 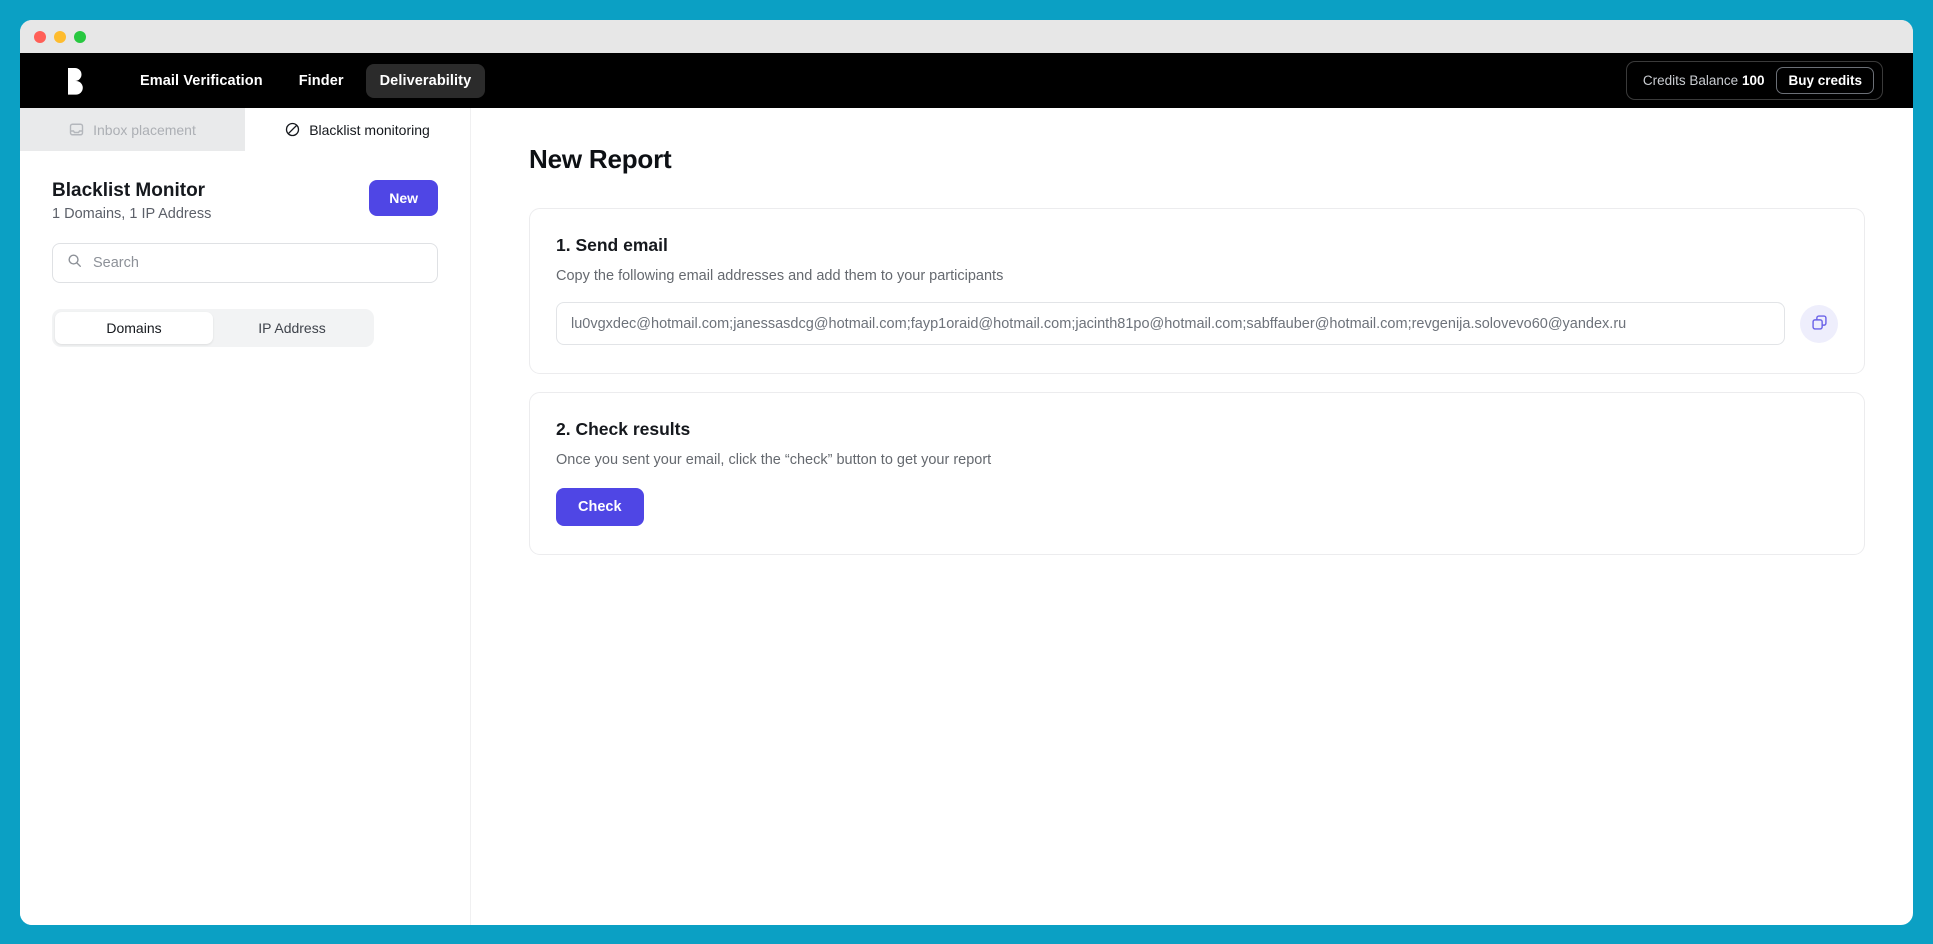 What do you see at coordinates (623, 429) in the screenshot?
I see `check-results-title: 2. Check results` at bounding box center [623, 429].